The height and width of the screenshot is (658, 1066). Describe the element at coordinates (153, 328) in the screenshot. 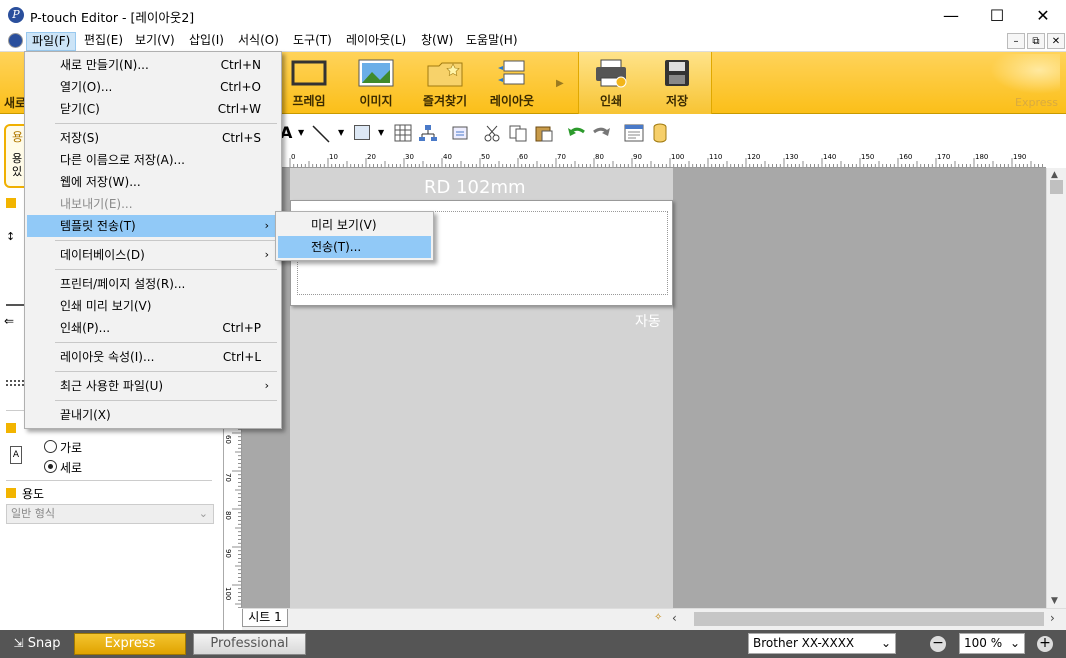

I see `menu-item-print: 인쇄(P)... Ctrl+P` at that location.